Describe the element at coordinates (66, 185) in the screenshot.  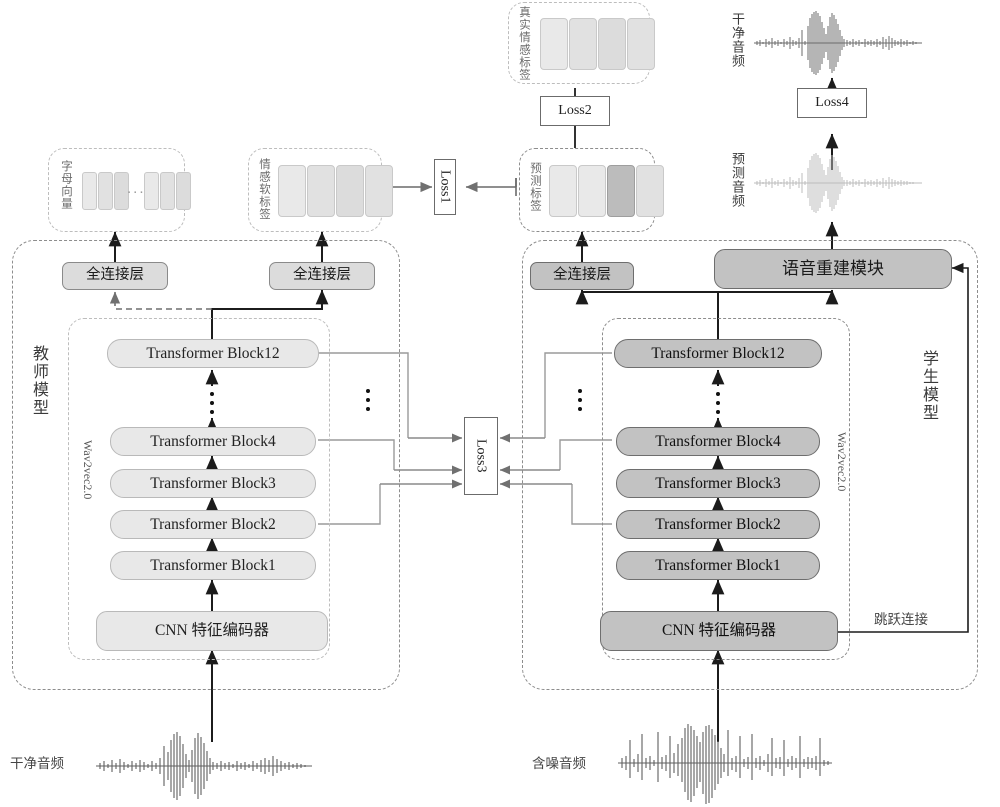
I see `letter-vector-label: 字母向量` at that location.